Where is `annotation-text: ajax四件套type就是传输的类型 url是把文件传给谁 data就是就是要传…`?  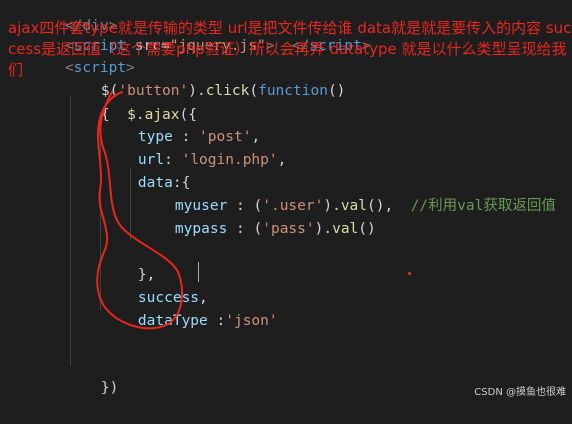 annotation-text: ajax四件套type就是传输的类型 url是把文件传给谁 data就是就是要传… is located at coordinates (290, 49).